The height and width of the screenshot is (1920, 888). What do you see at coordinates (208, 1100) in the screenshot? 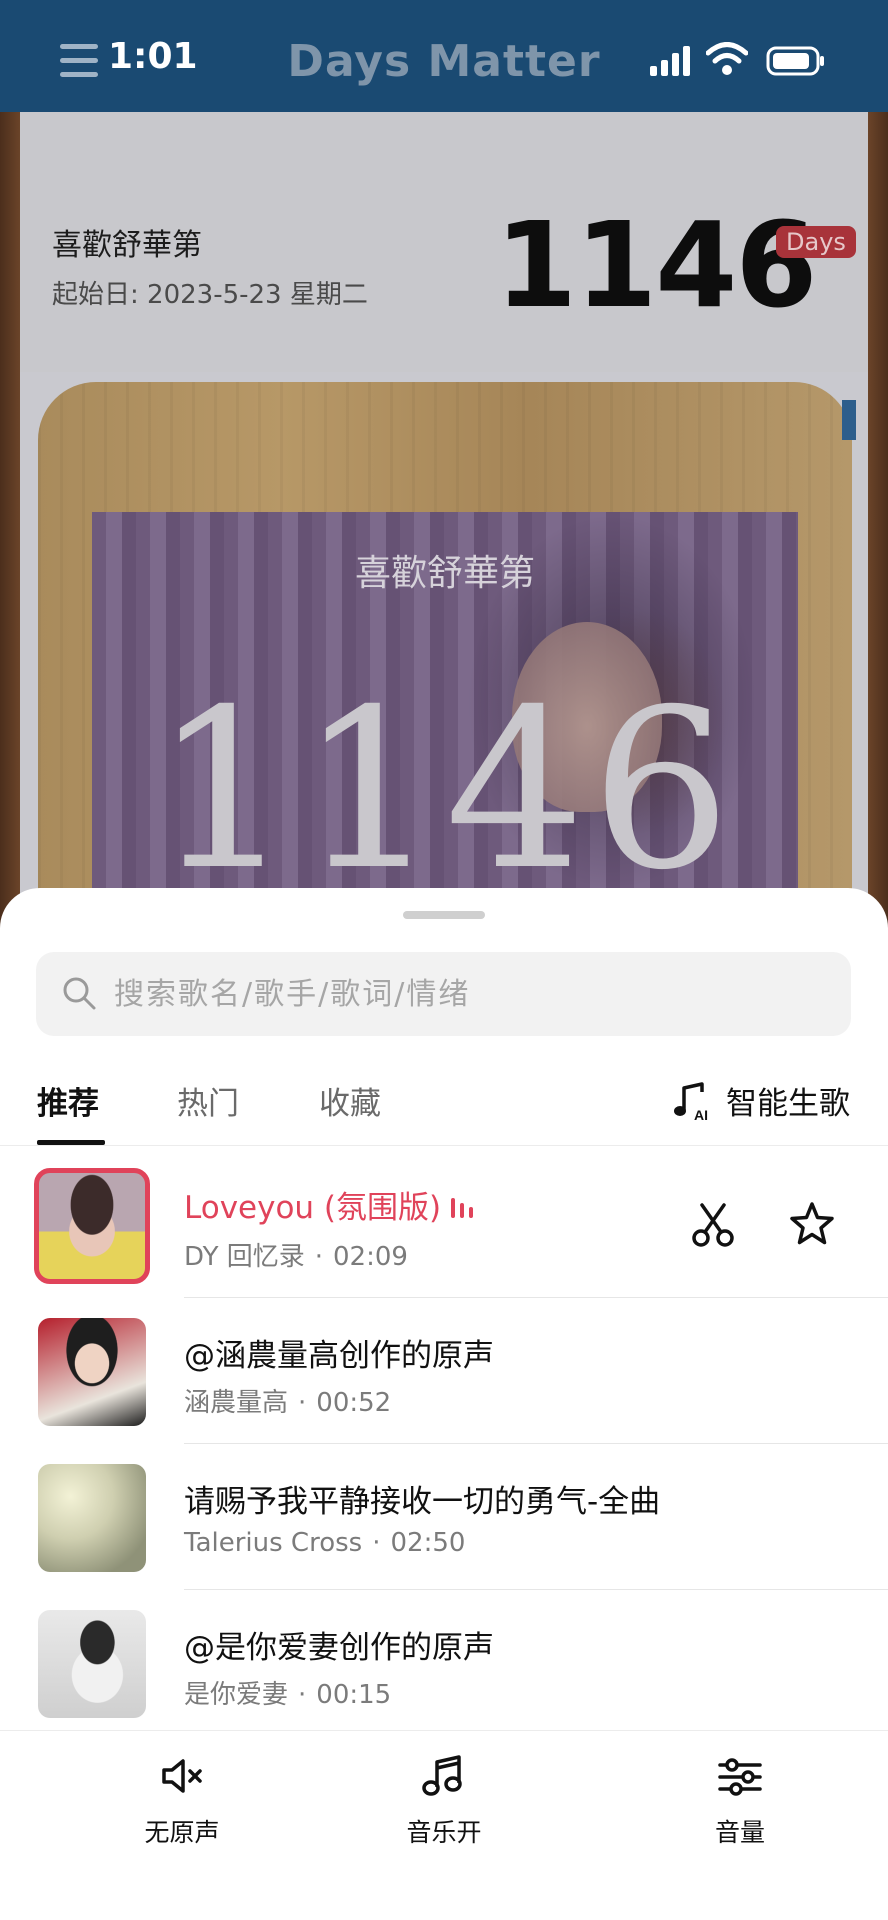
I see `tab-hot: 热门` at bounding box center [208, 1100].